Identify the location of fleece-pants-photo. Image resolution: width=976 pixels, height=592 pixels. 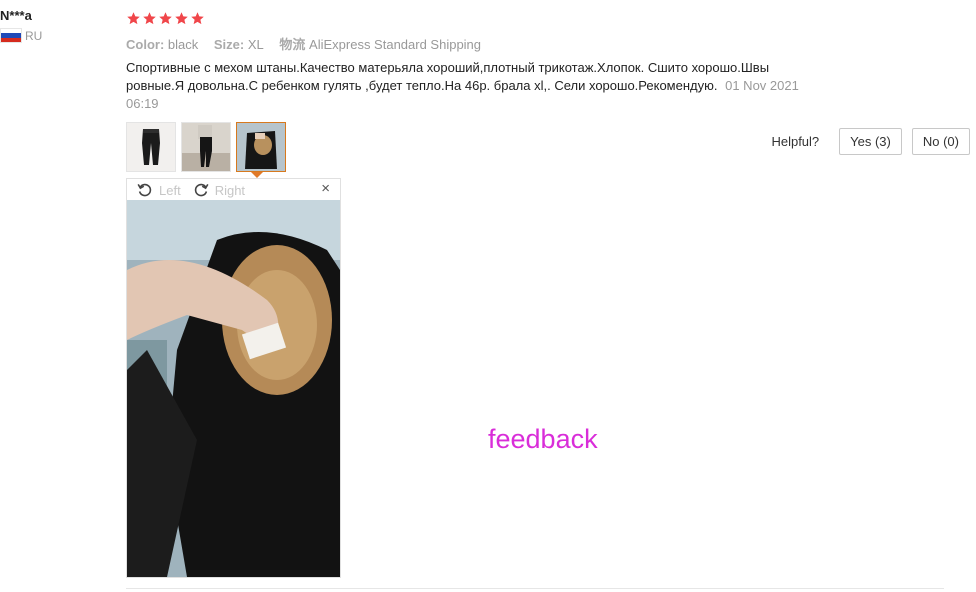
(233, 388).